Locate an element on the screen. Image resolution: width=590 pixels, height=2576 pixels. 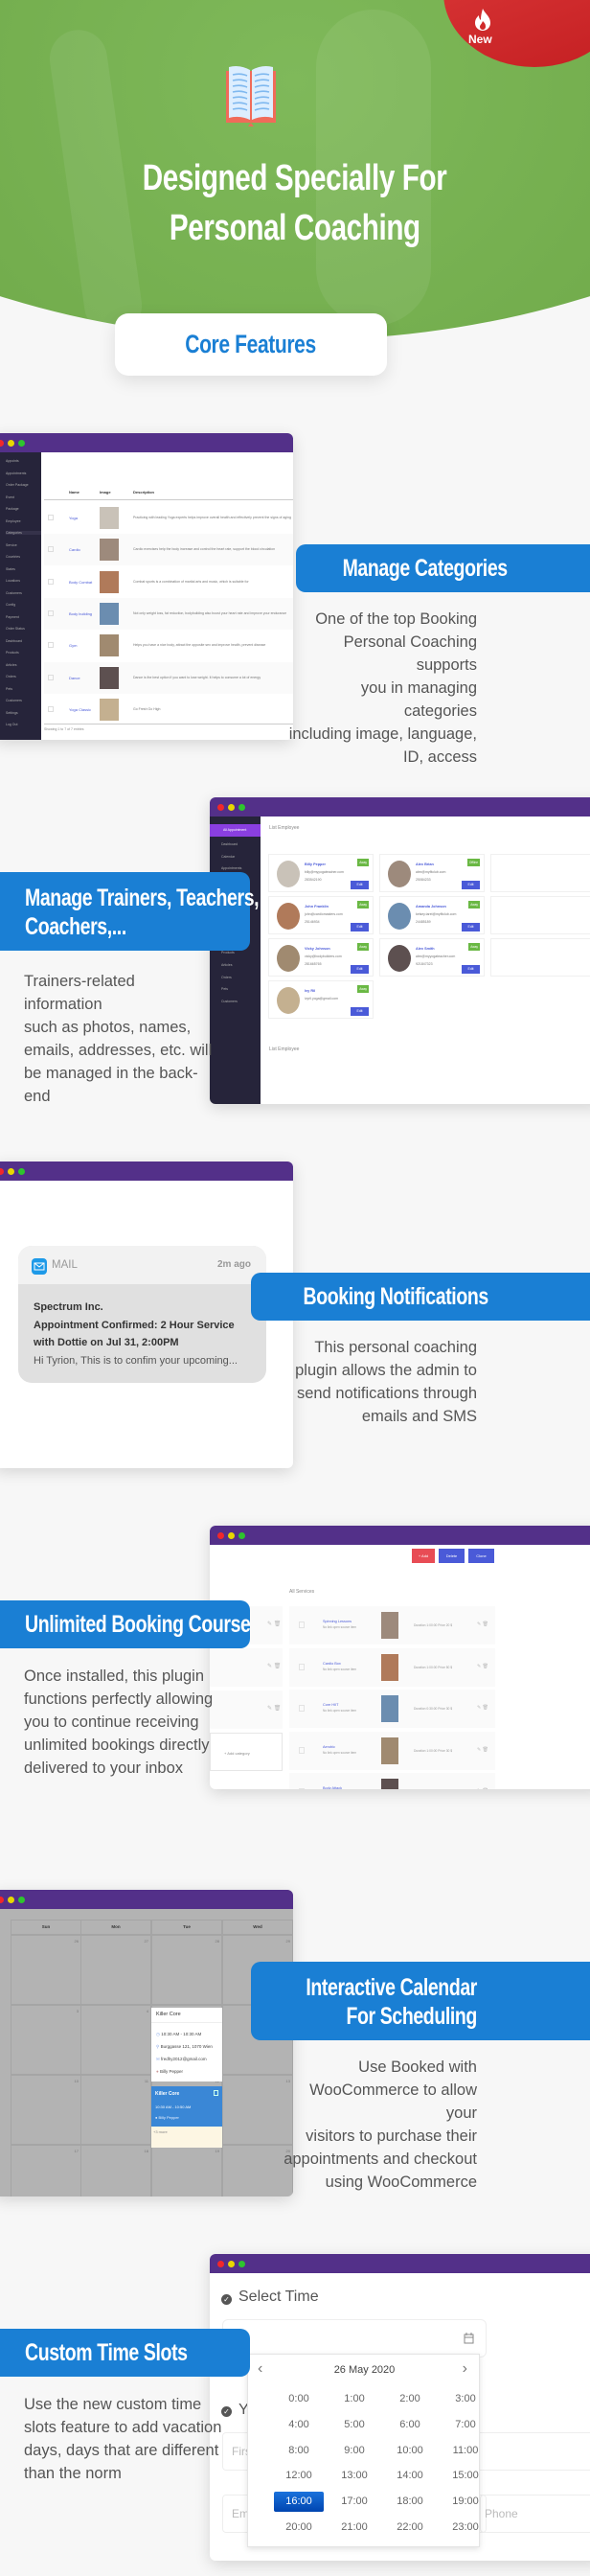
column-header: Description is located at coordinates (143, 492).